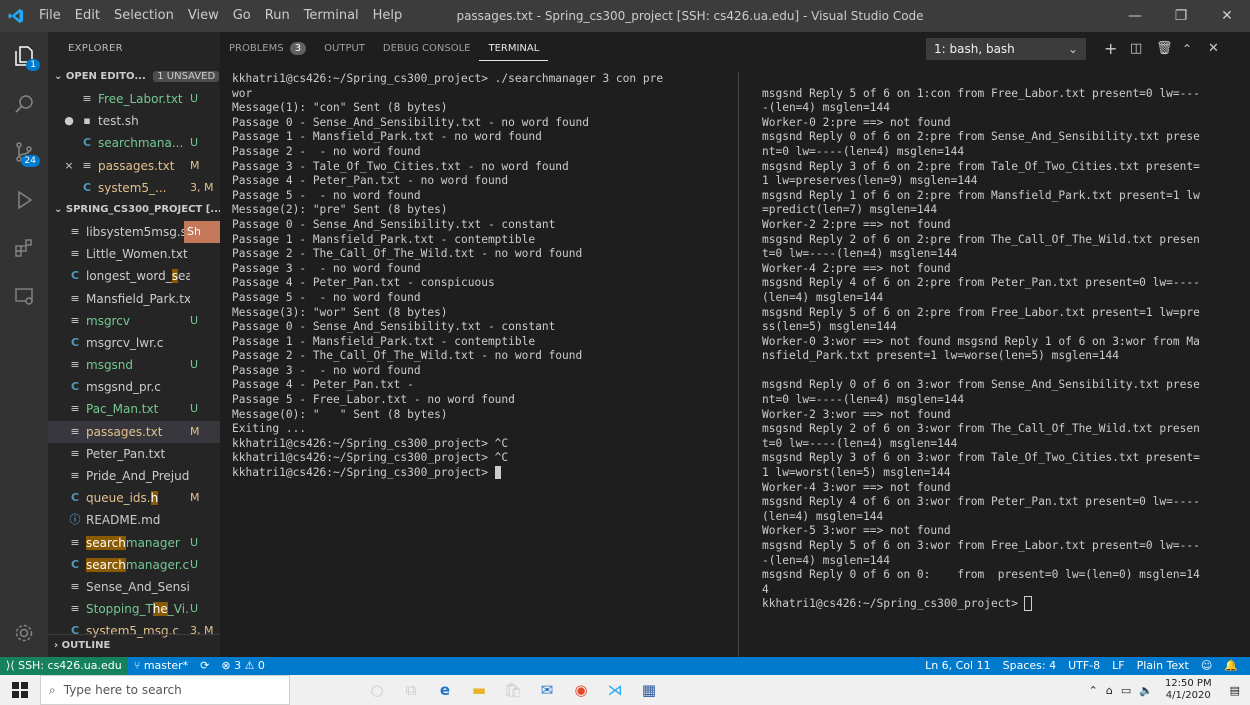 The width and height of the screenshot is (1250, 705). What do you see at coordinates (738, 364) in the screenshot?
I see `terminal-split-divider` at bounding box center [738, 364].